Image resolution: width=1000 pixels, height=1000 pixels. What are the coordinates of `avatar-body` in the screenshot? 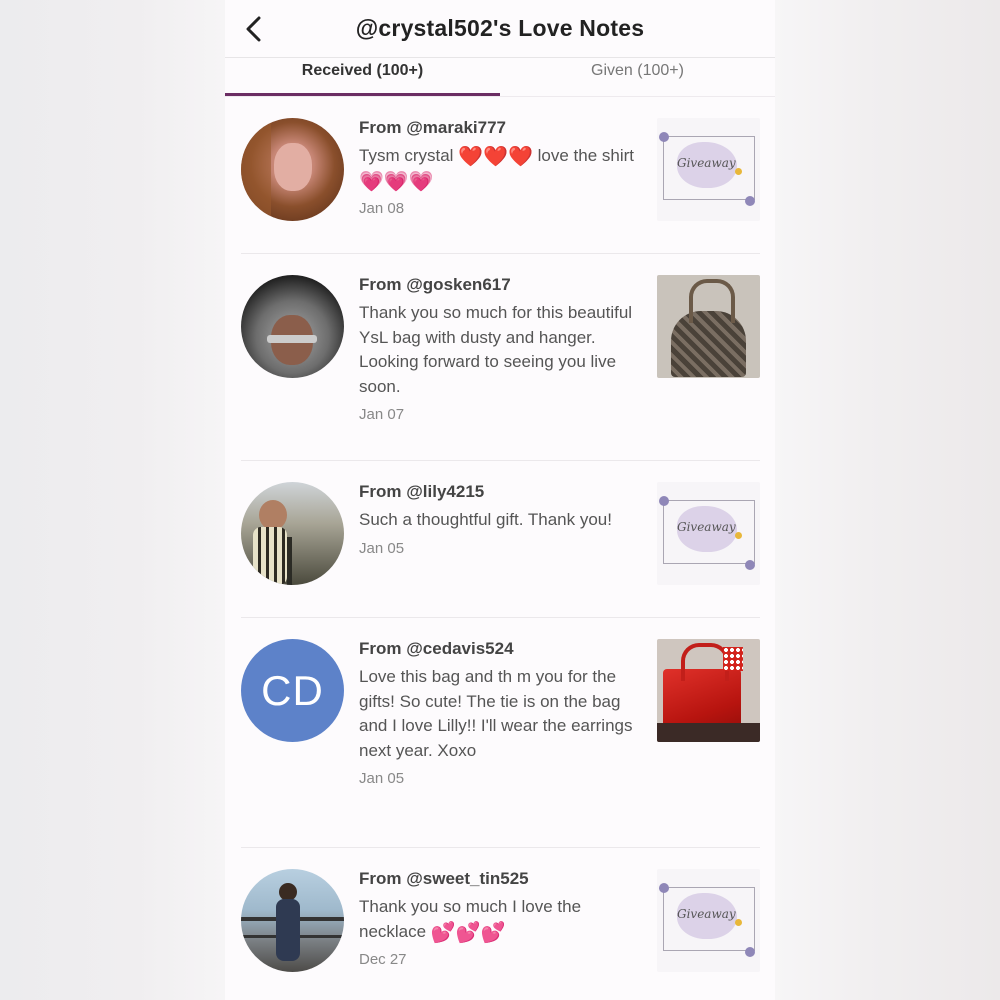 It's located at (288, 930).